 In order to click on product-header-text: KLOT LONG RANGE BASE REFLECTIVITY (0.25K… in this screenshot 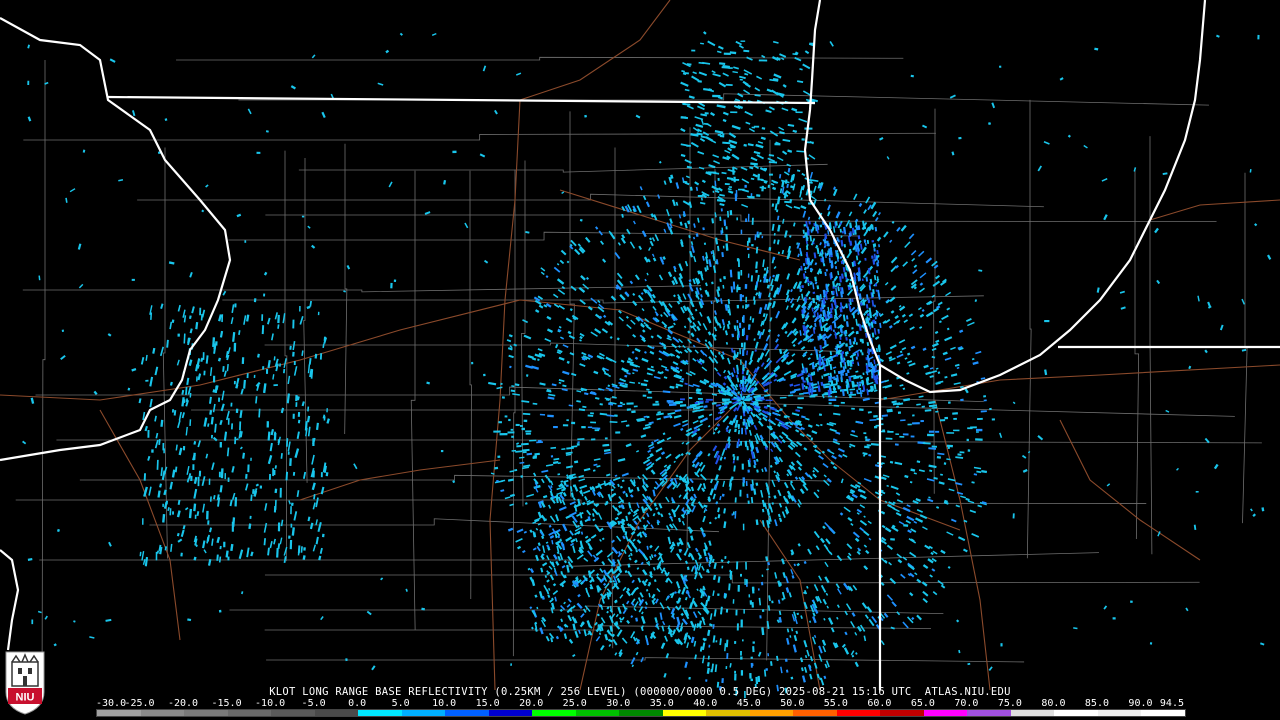, I will do `click(640, 692)`.